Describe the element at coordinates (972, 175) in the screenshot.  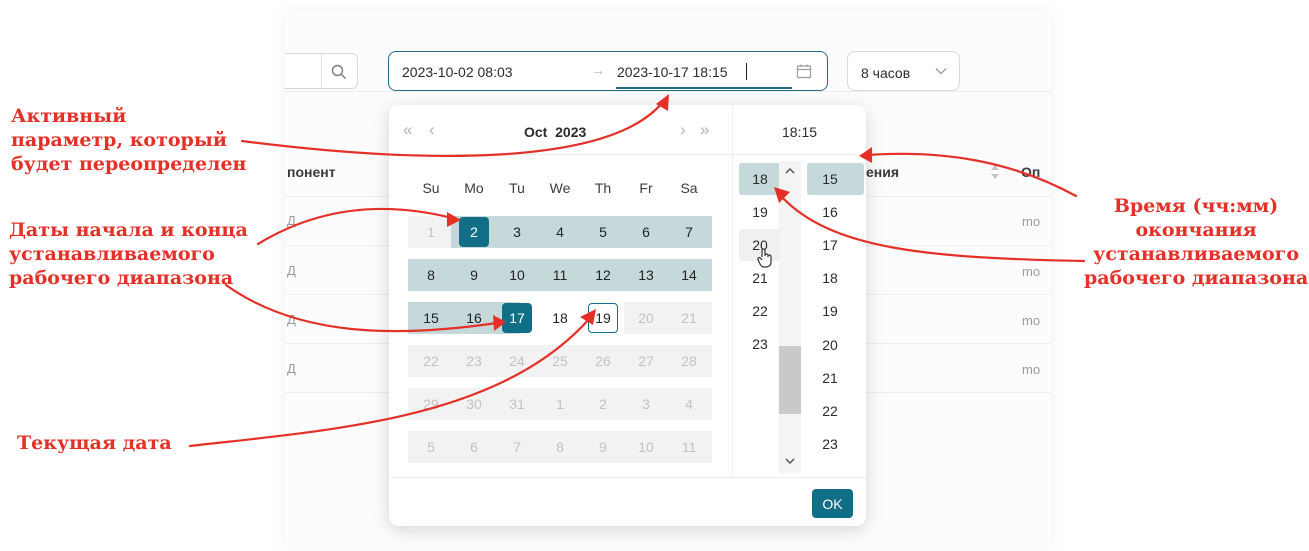
I see `arrow-minute` at that location.